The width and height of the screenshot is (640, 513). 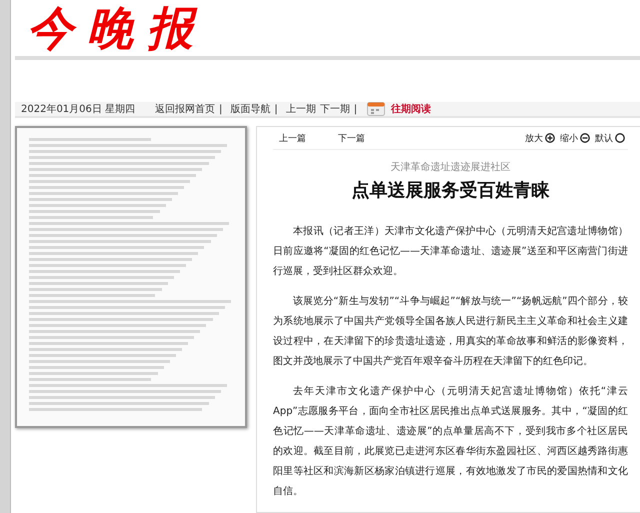 What do you see at coordinates (585, 138) in the screenshot?
I see `zoom-out-icon` at bounding box center [585, 138].